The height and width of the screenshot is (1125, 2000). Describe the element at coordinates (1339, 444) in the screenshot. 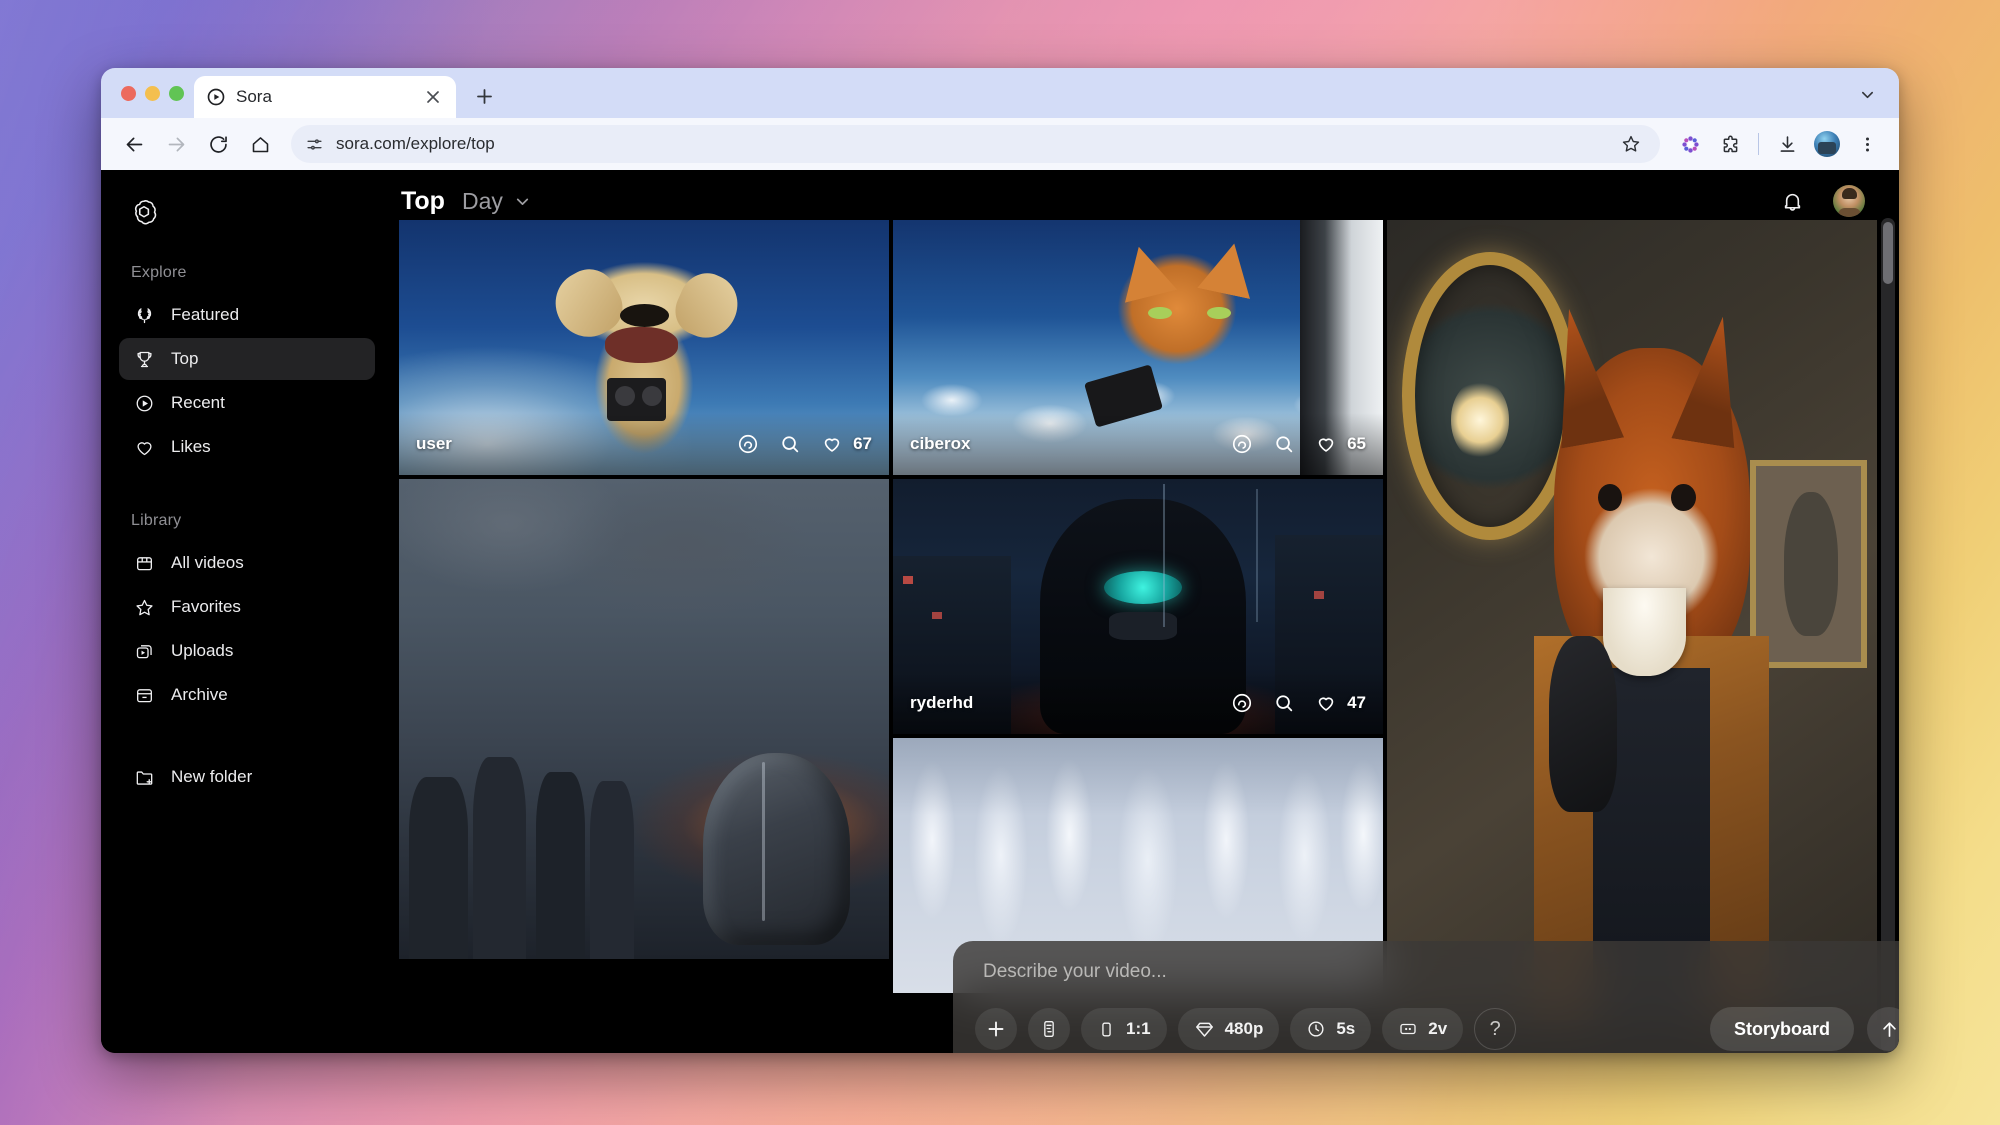

I see `like-control: 65` at that location.